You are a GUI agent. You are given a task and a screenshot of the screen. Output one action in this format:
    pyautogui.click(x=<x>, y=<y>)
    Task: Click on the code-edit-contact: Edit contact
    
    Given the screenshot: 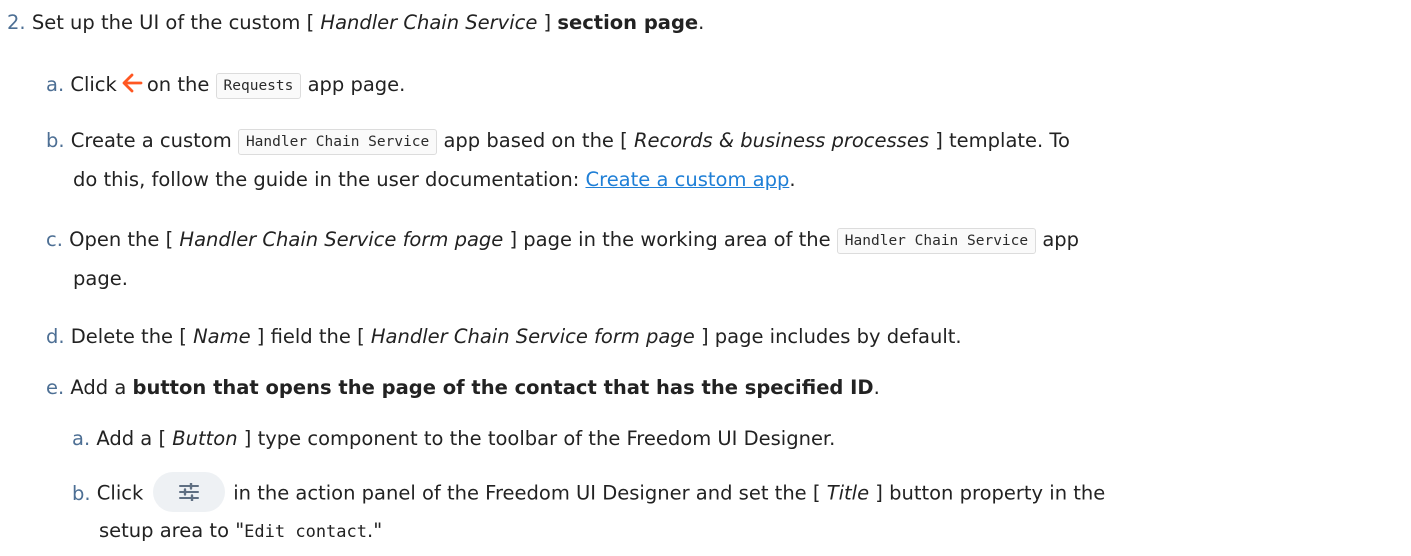 What is the action you would take?
    pyautogui.click(x=305, y=532)
    